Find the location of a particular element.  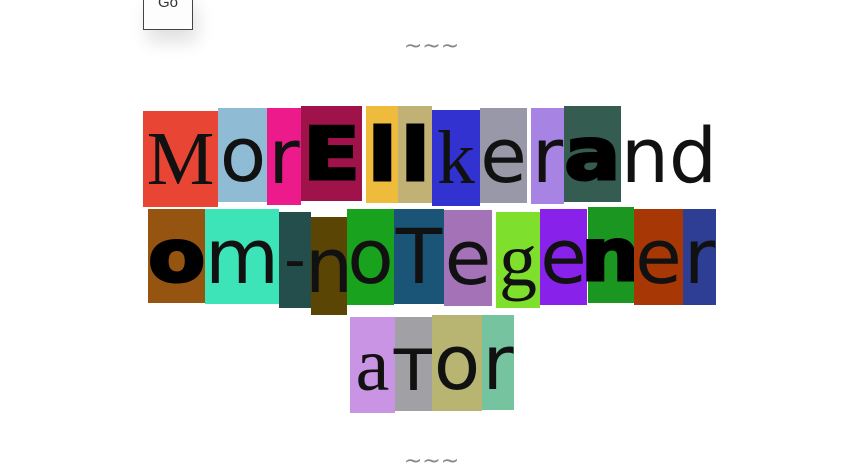

letter-tile: т is located at coordinates (413, 364).